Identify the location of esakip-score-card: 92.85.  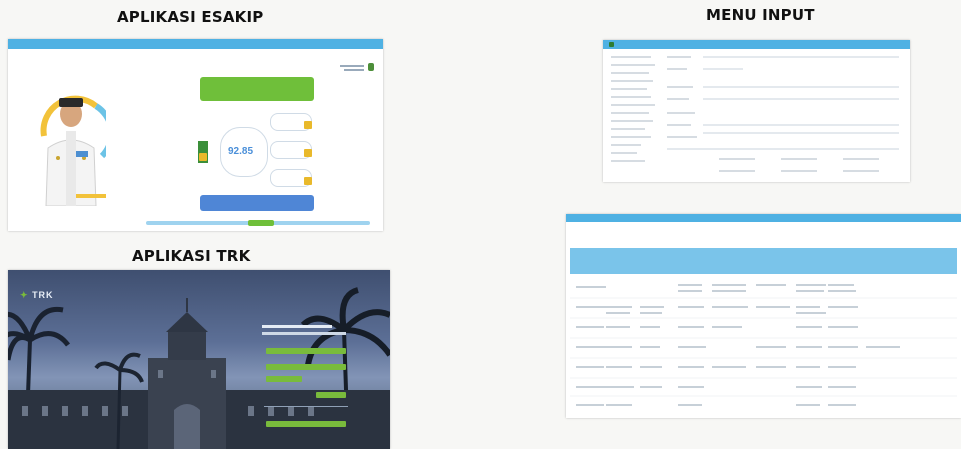
(244, 152).